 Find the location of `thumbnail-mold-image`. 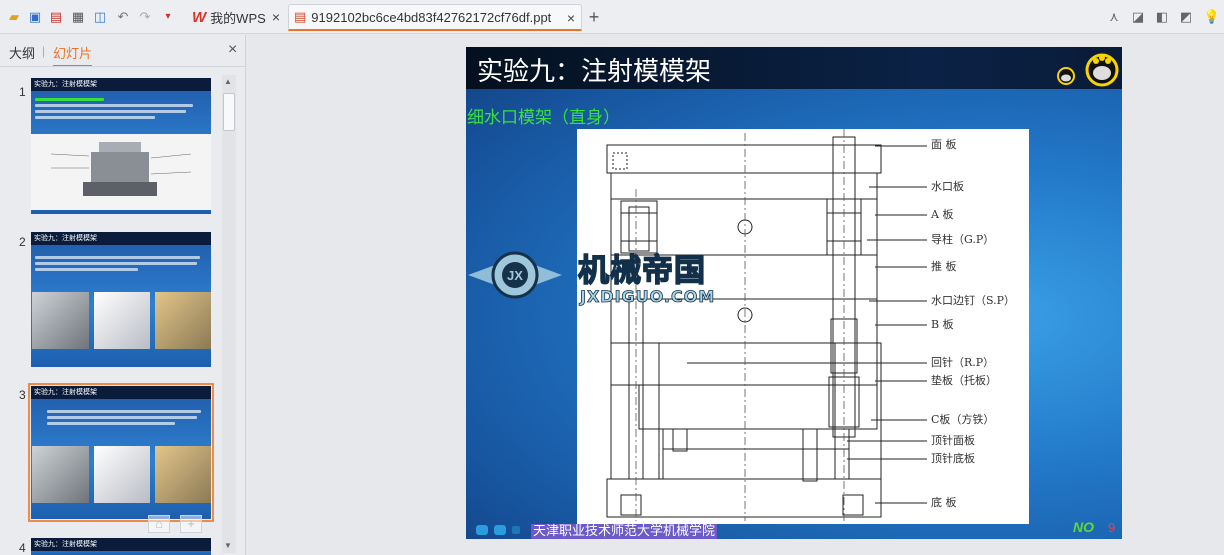

thumbnail-mold-image is located at coordinates (121, 172).